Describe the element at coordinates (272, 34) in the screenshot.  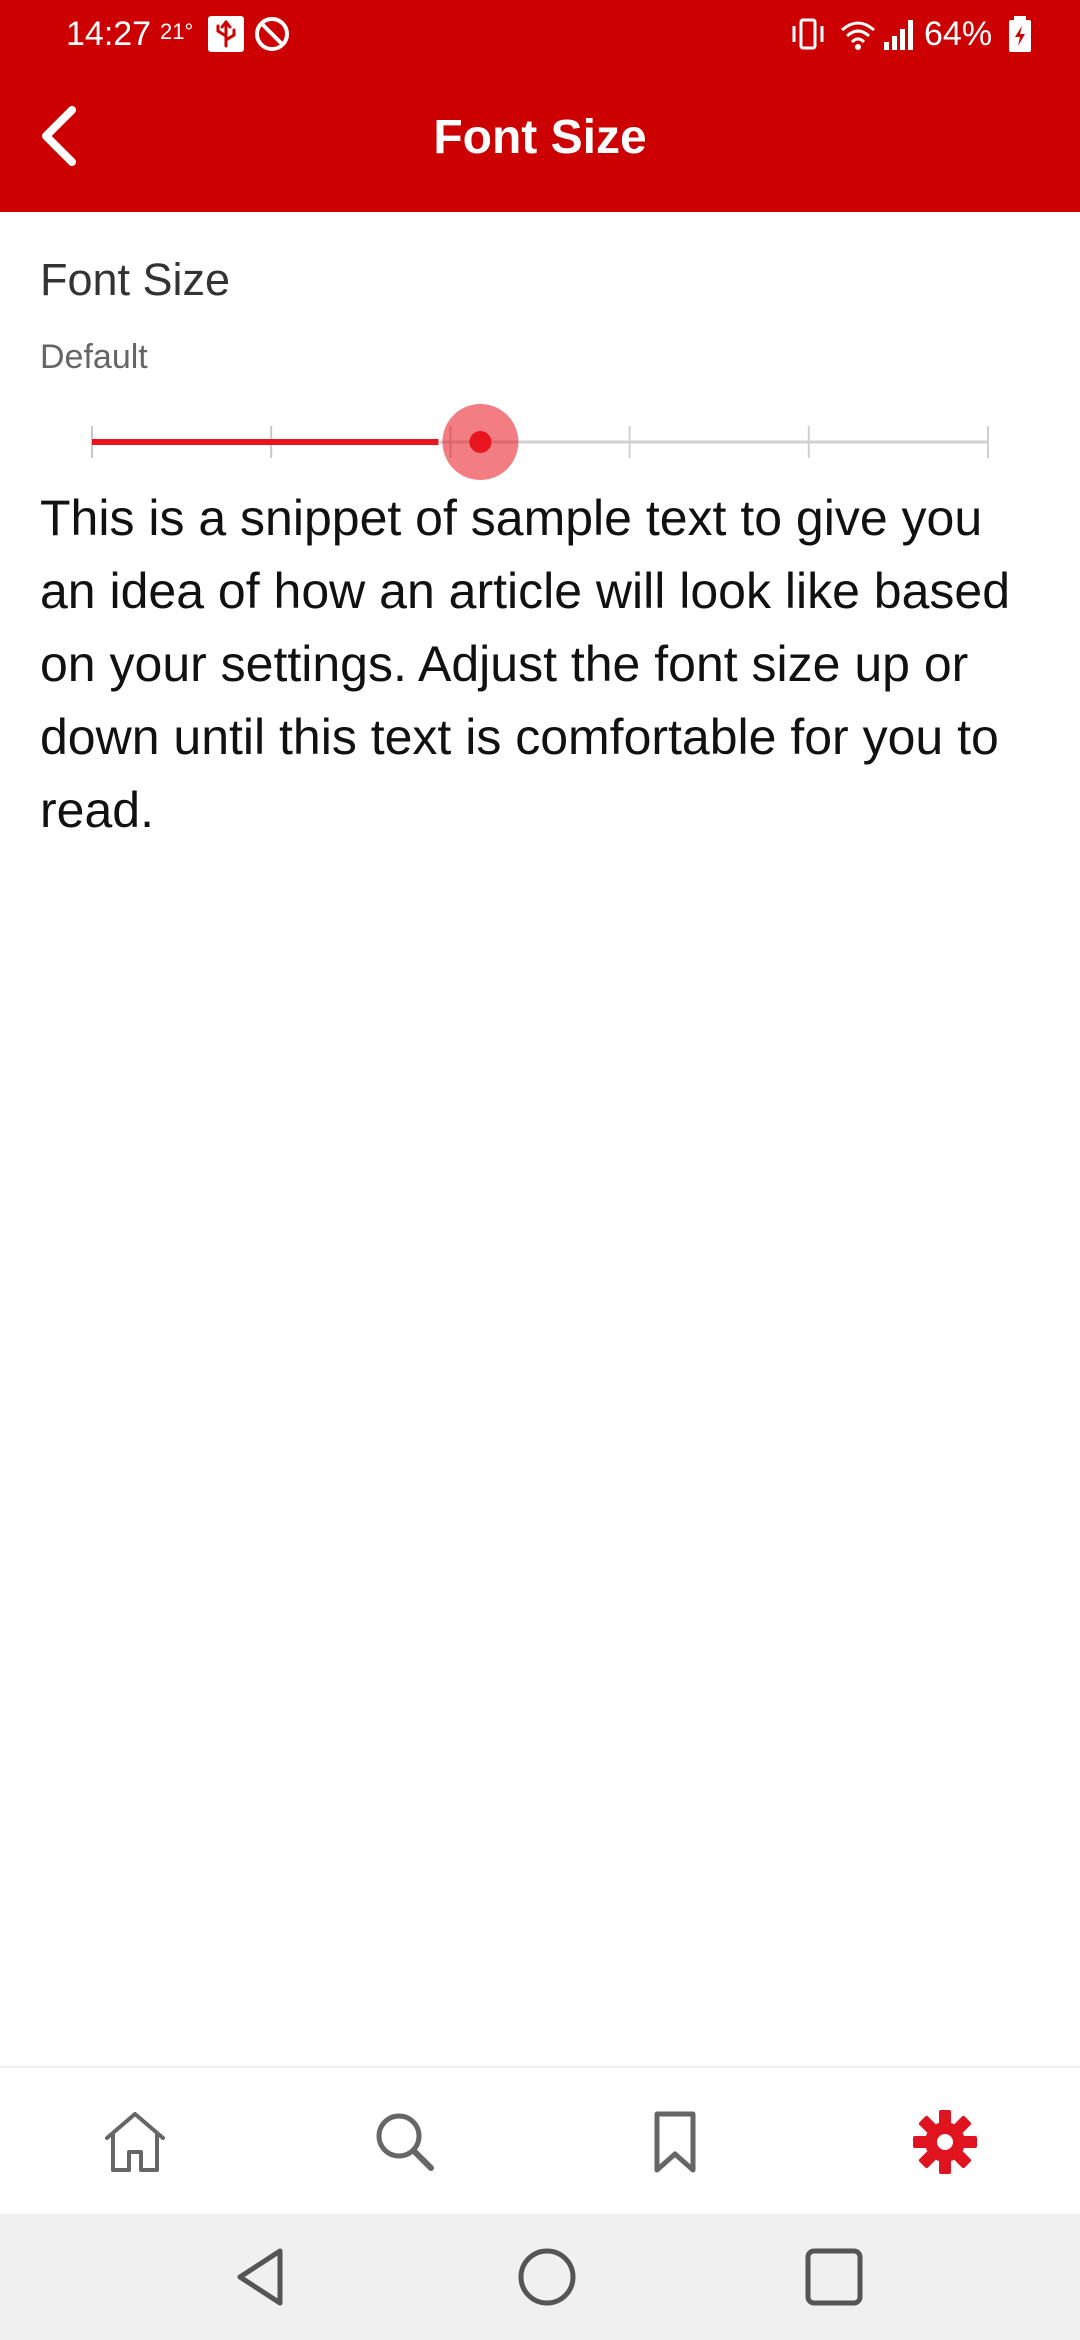
I see `blocked-icon` at that location.